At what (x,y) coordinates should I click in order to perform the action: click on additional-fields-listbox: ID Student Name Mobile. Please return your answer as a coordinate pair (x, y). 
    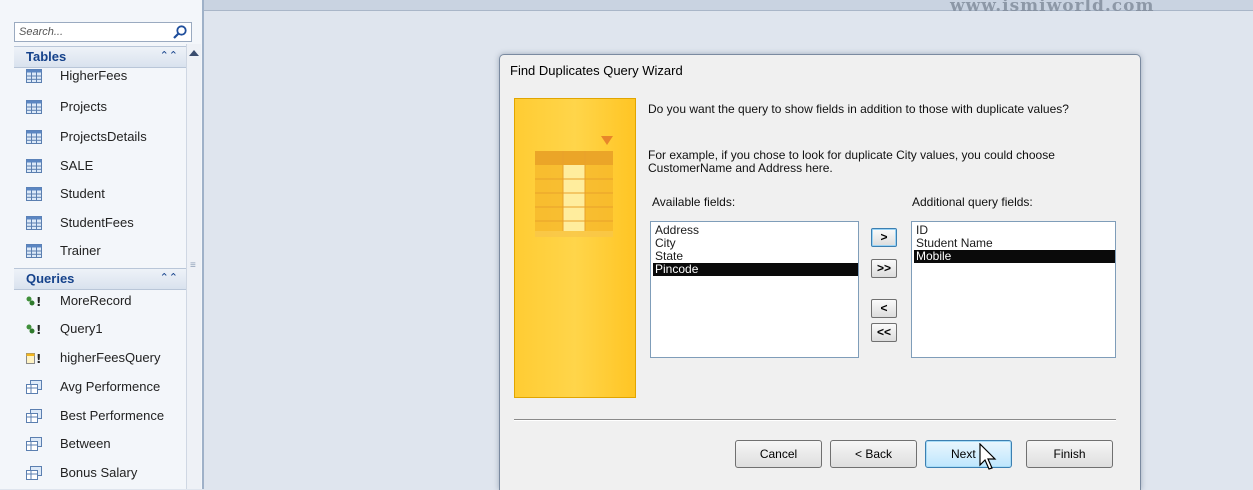
    Looking at the image, I should click on (1013, 289).